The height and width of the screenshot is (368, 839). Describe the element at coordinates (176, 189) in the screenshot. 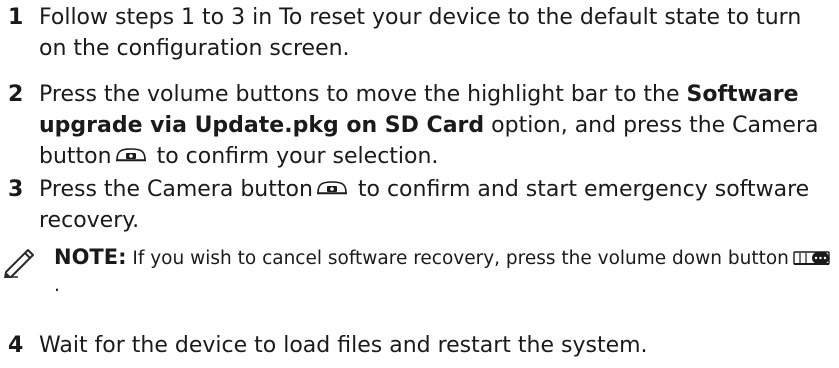

I see `step-text-part: Press the Camera button` at that location.